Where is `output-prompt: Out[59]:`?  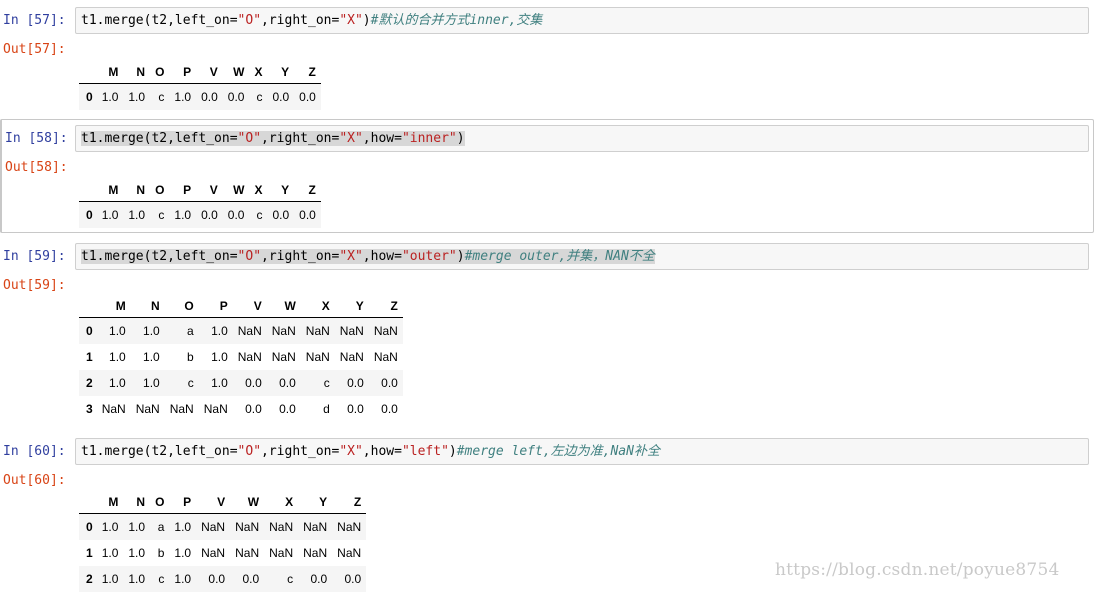 output-prompt: Out[59]: is located at coordinates (34, 285).